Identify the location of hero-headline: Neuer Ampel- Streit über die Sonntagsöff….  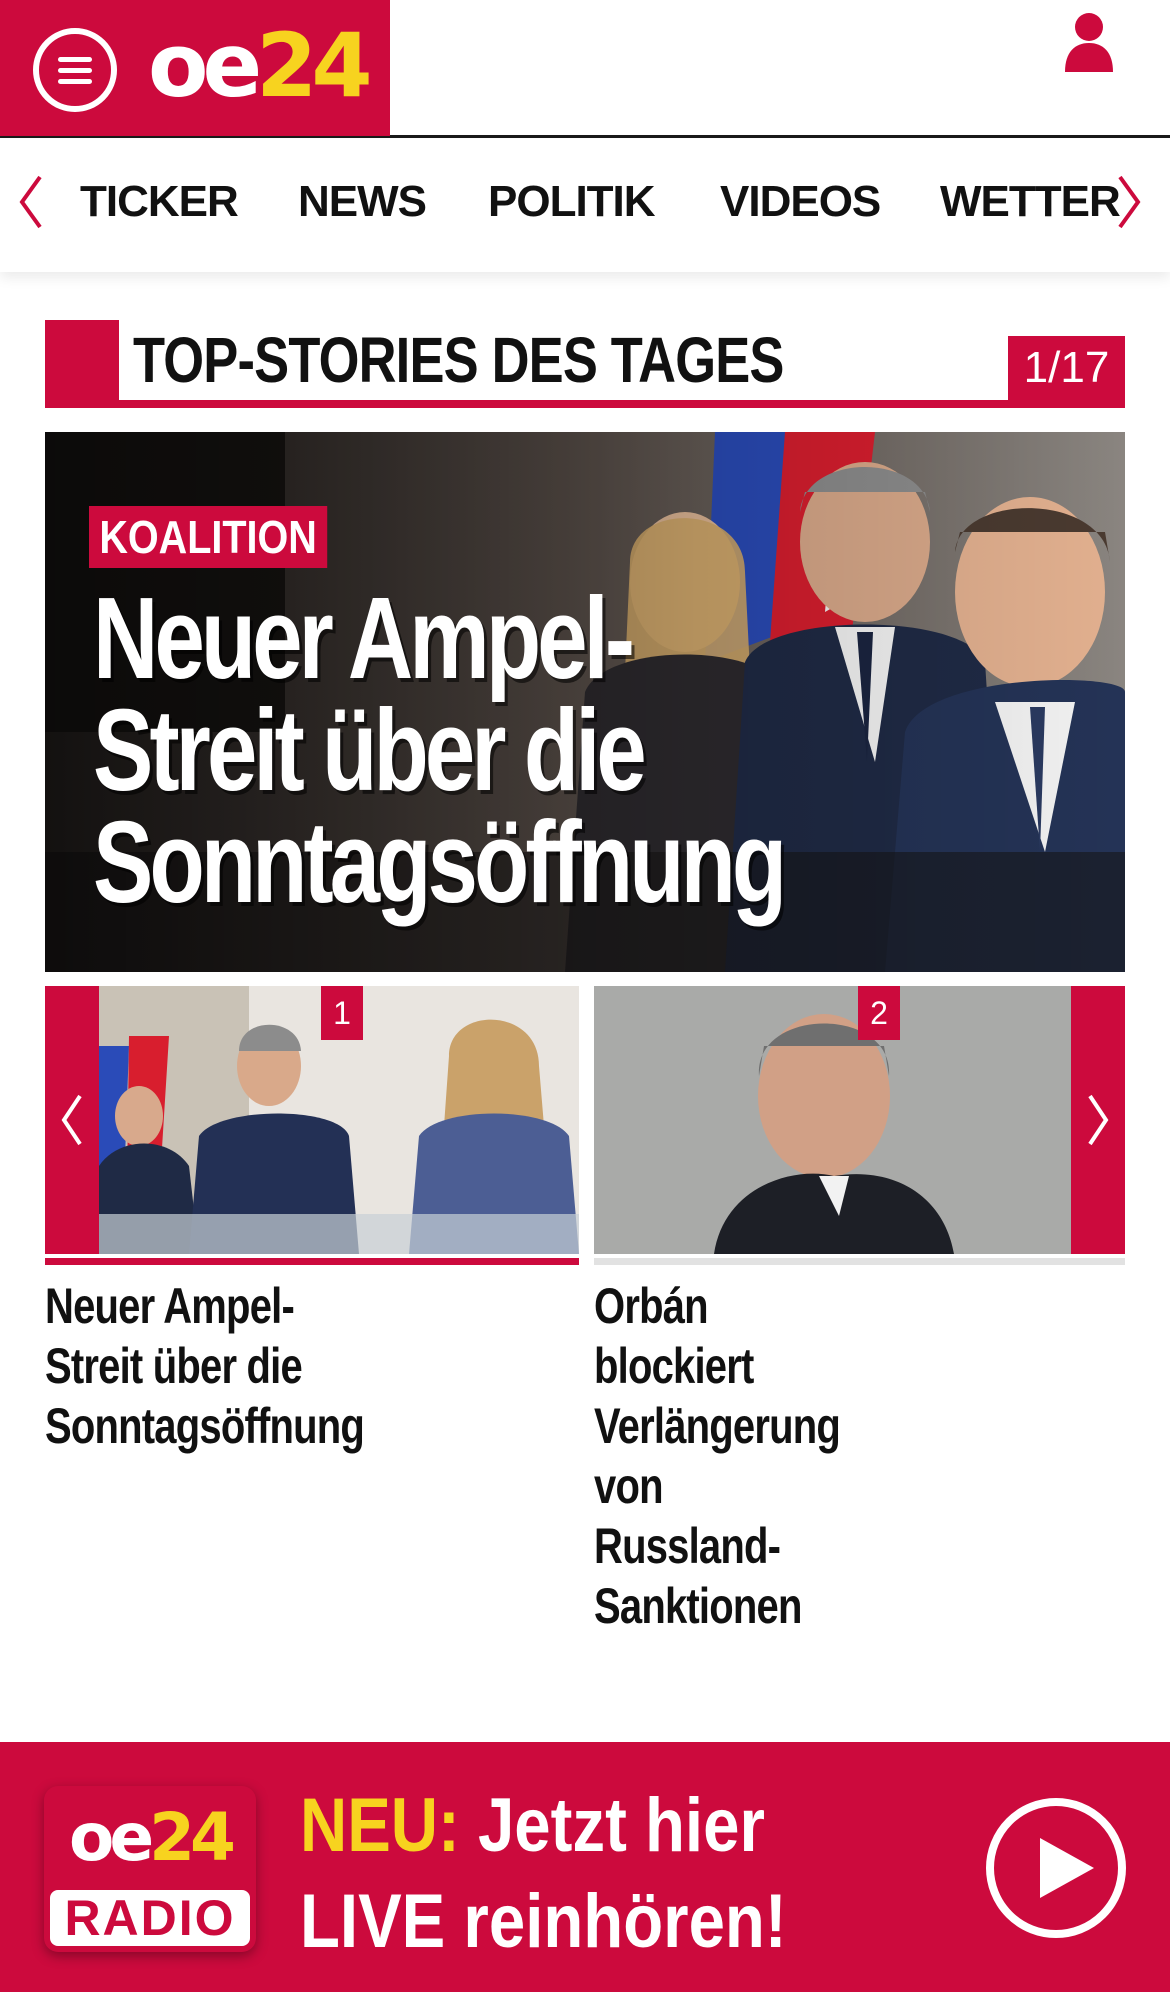
(440, 750).